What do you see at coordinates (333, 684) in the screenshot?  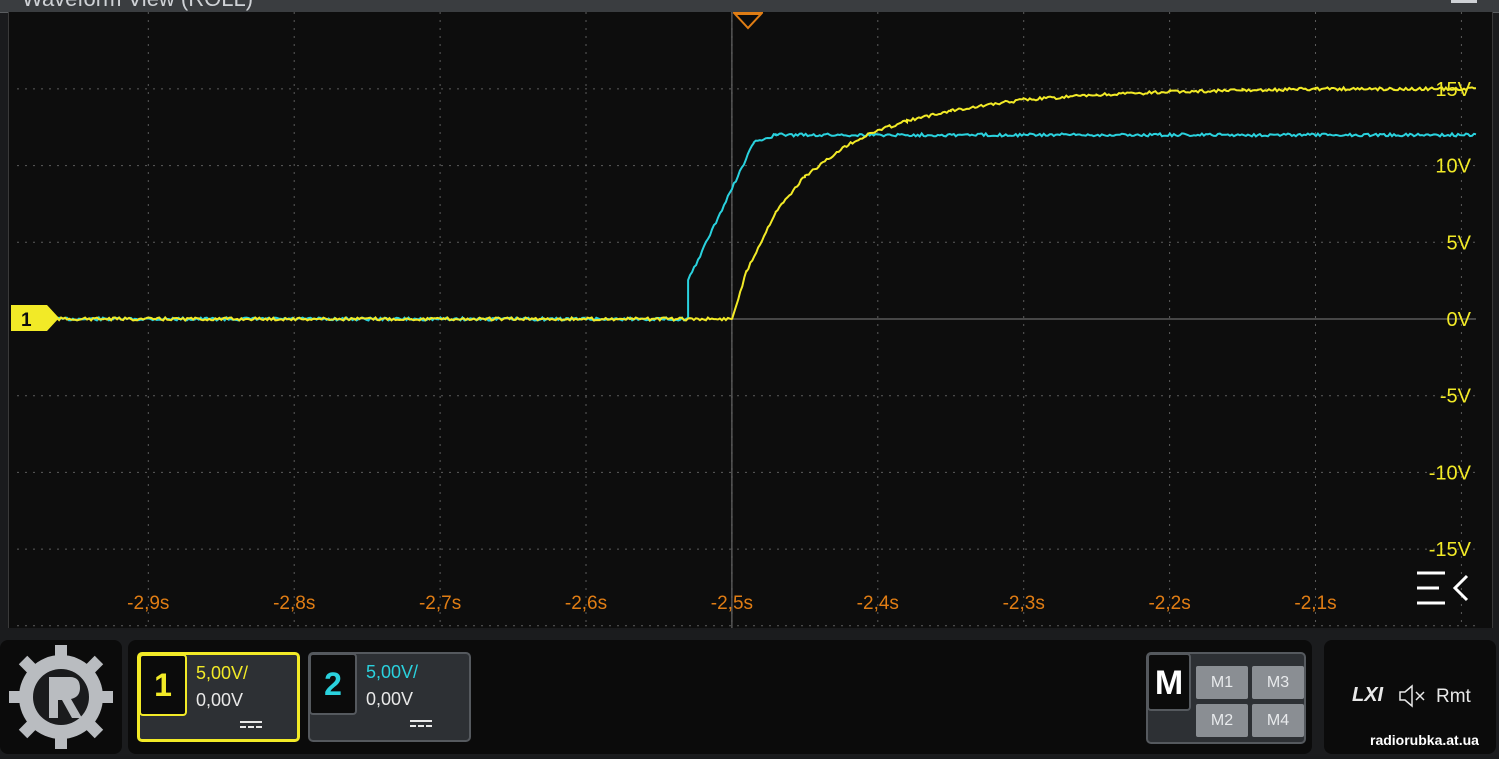 I see `channel-2-number: 2` at bounding box center [333, 684].